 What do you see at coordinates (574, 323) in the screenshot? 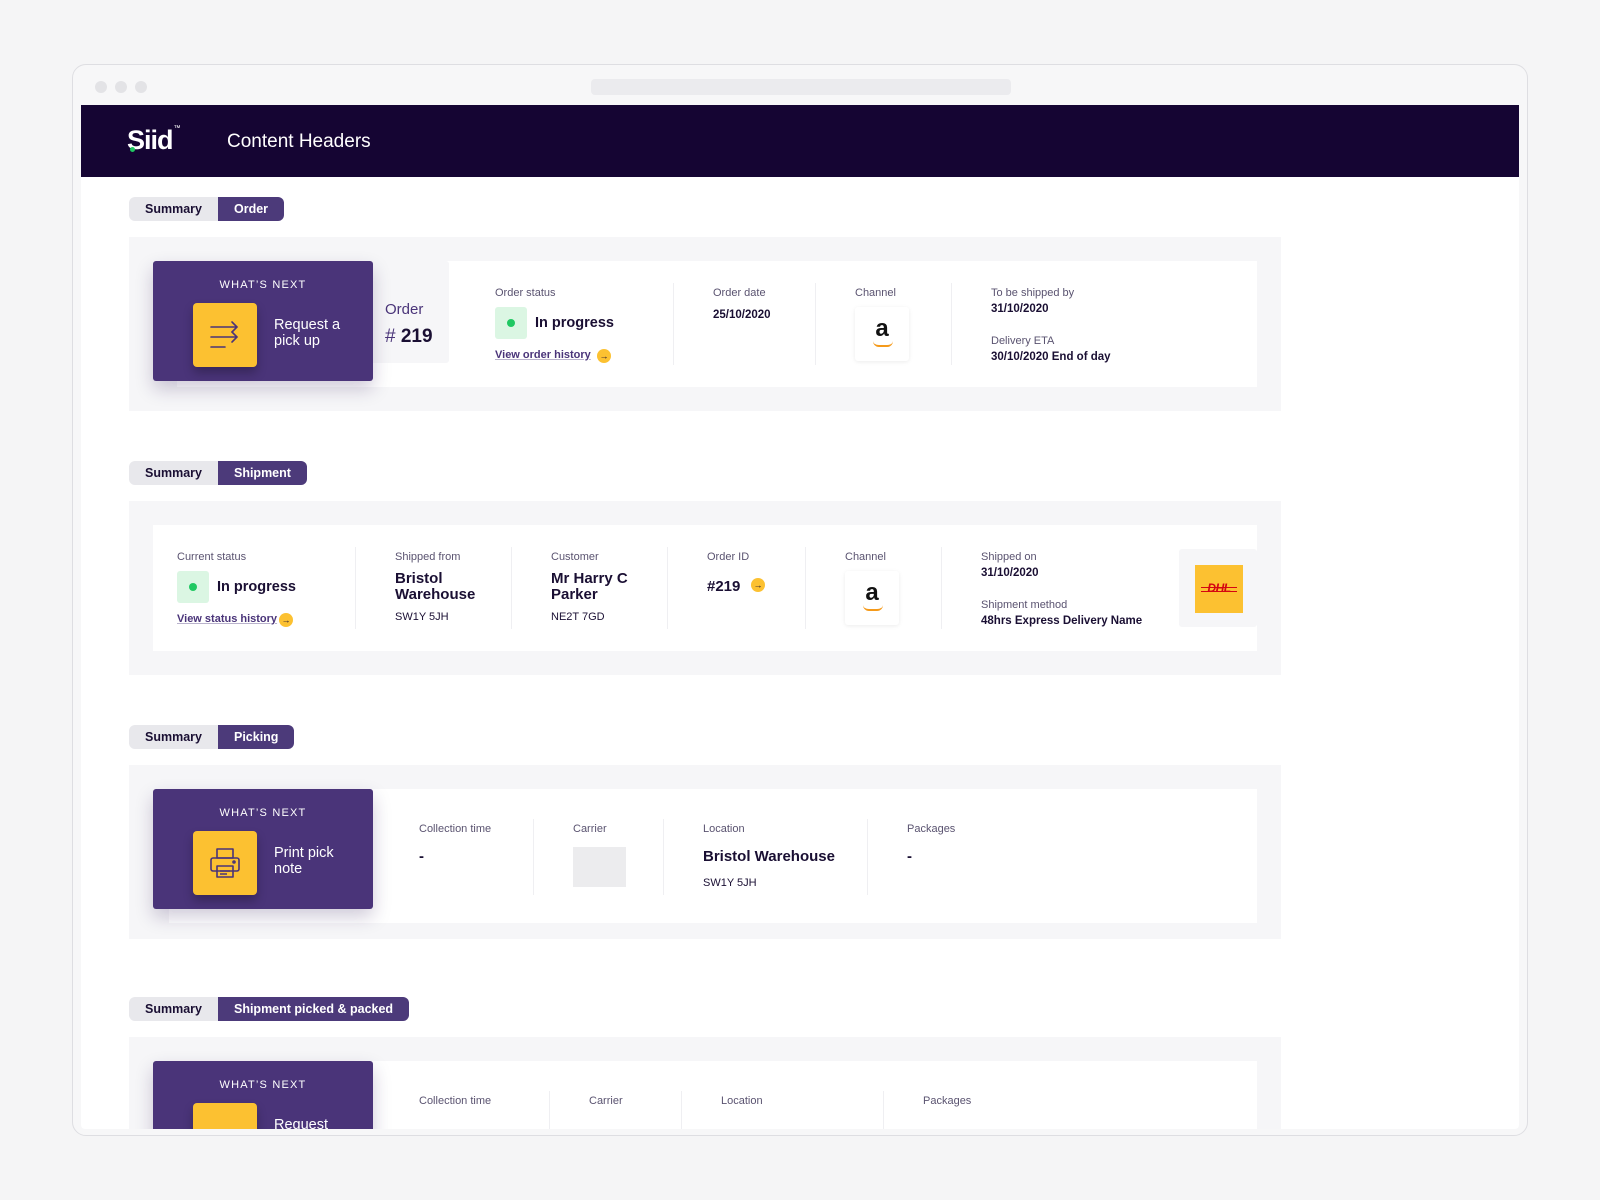
I see `order-status-value: In progress` at bounding box center [574, 323].